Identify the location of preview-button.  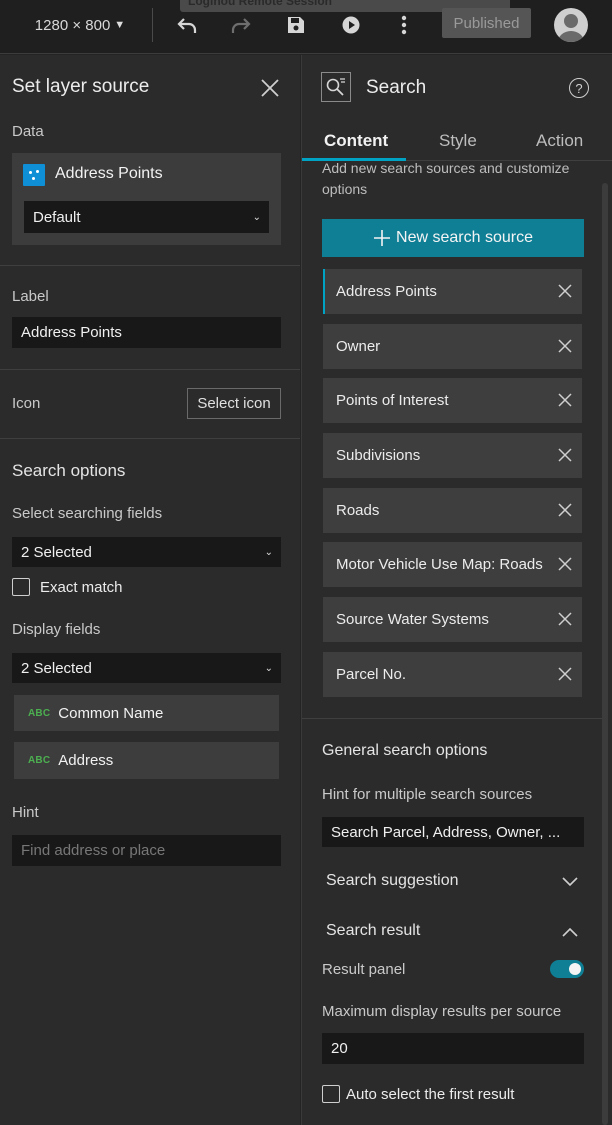
(351, 25).